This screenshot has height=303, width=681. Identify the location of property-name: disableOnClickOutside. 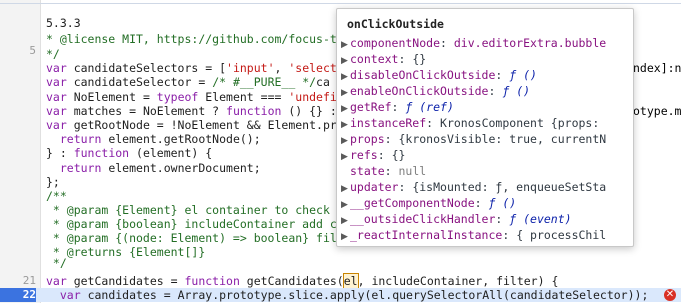
(423, 75).